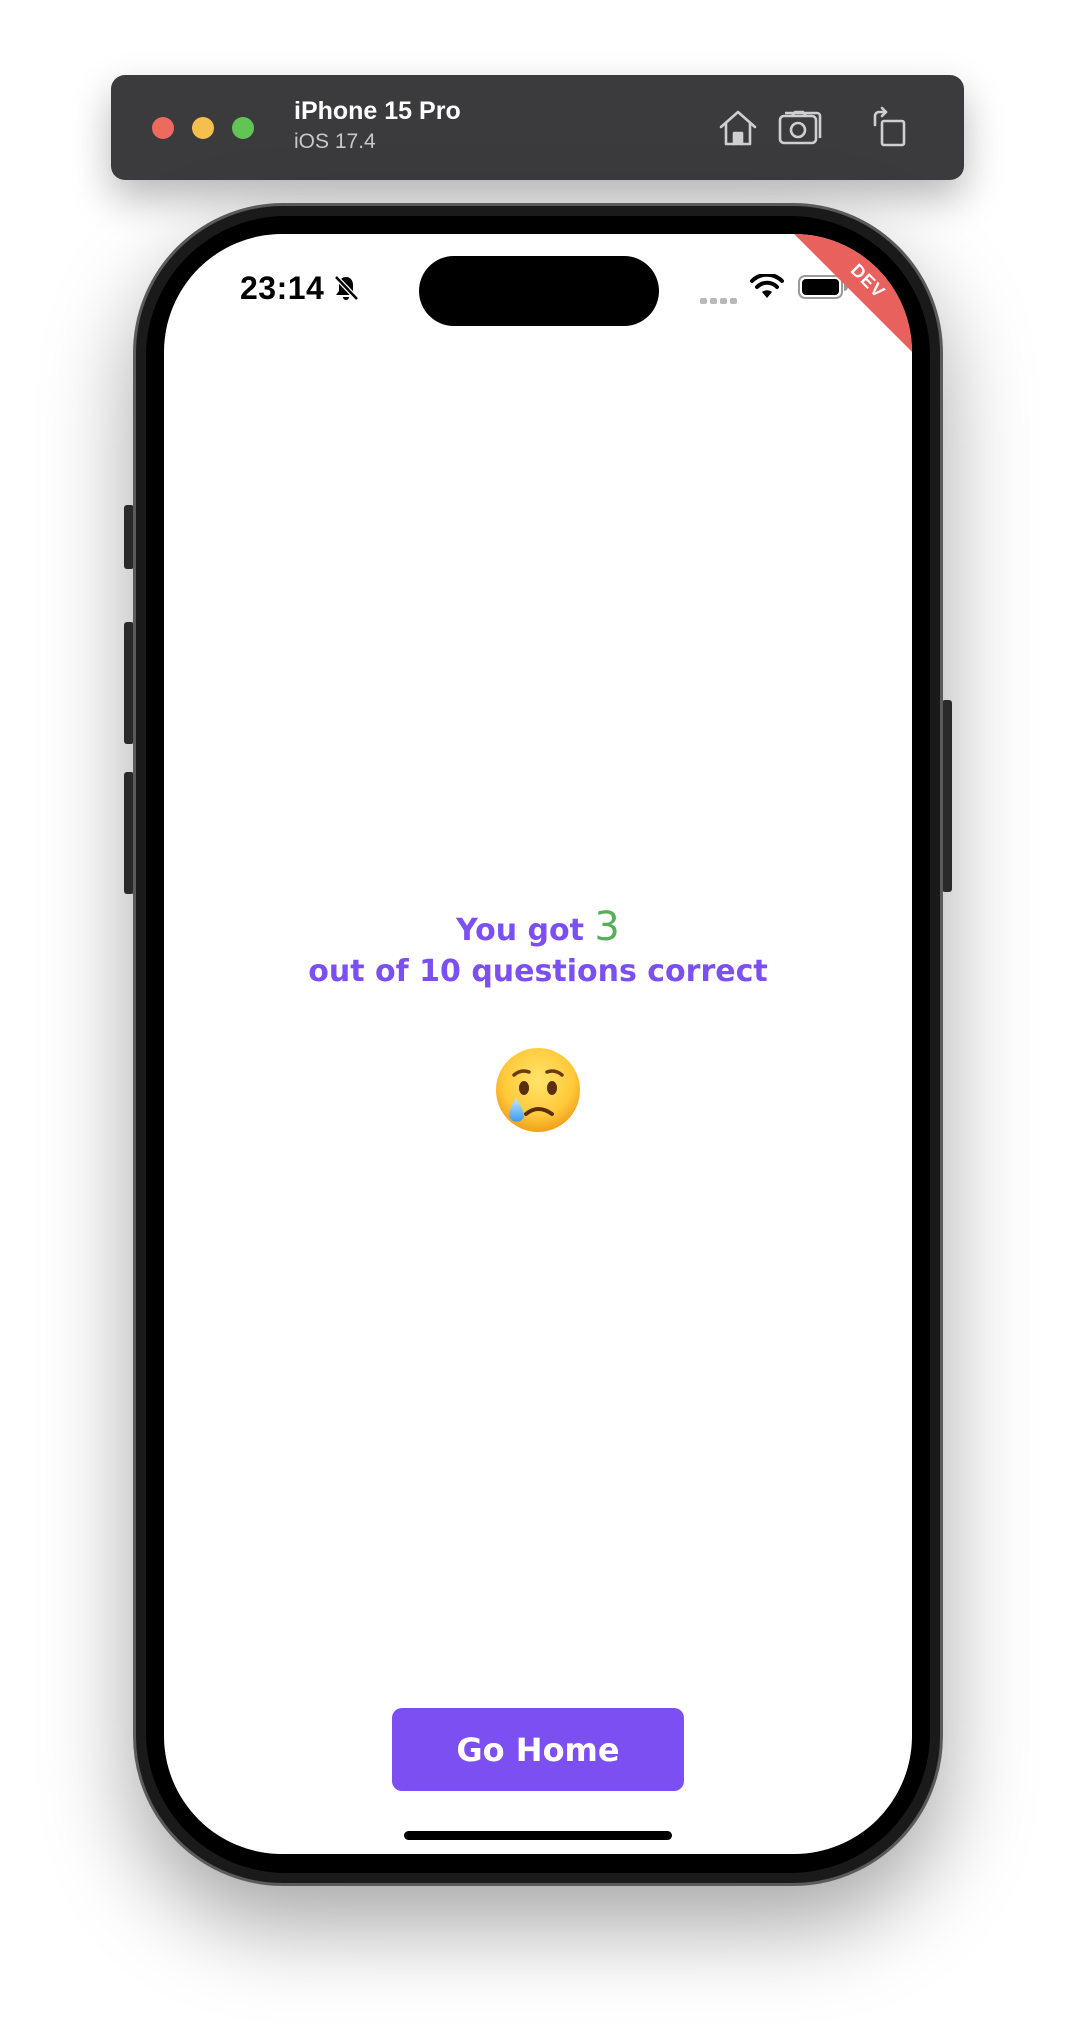  Describe the element at coordinates (767, 286) in the screenshot. I see `wifi-icon` at that location.